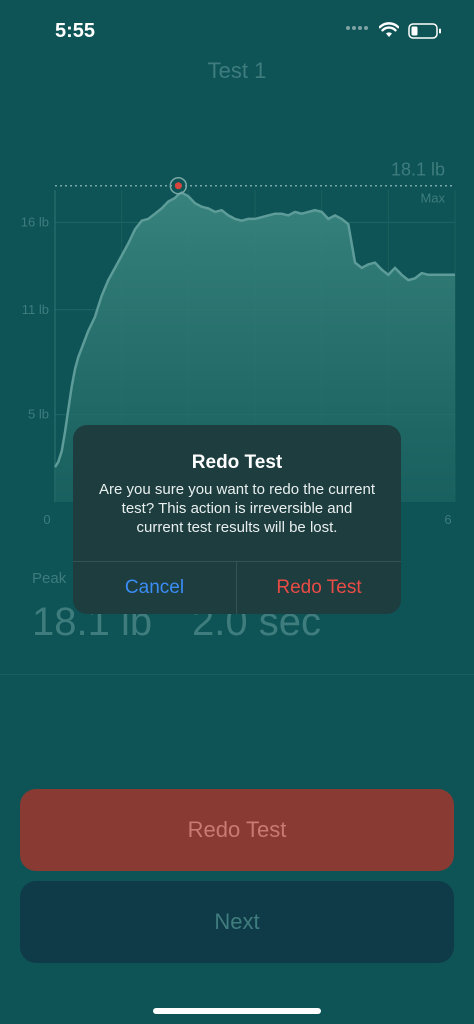 Image resolution: width=474 pixels, height=1024 pixels. I want to click on page-title: Test 1, so click(237, 70).